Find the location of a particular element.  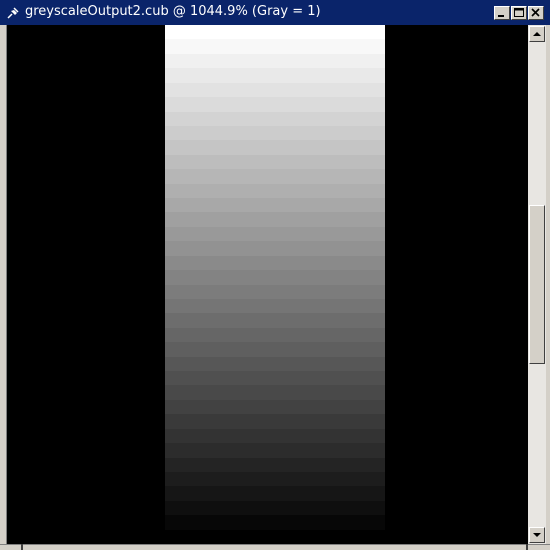

scroll-down-button is located at coordinates (537, 535).